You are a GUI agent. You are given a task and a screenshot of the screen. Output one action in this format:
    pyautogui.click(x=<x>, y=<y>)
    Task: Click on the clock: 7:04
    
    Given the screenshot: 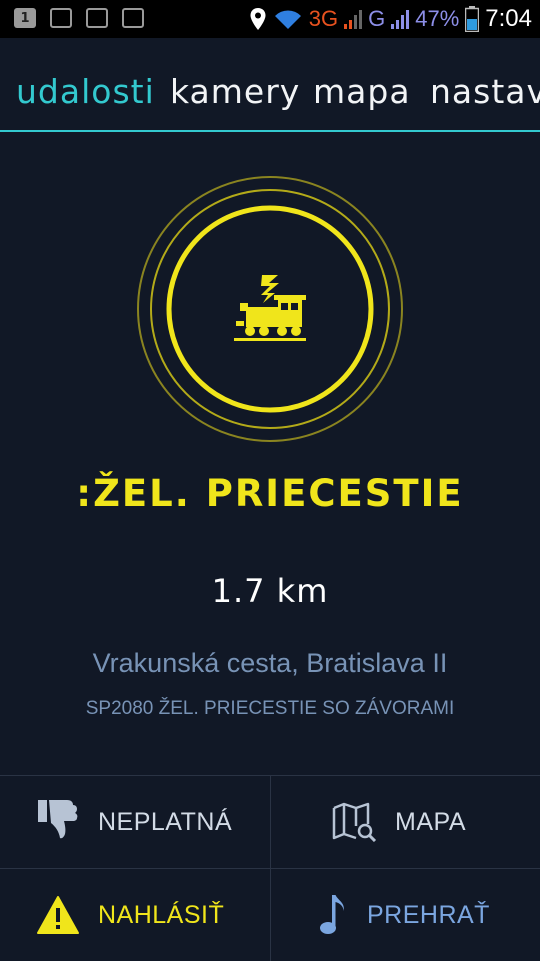 What is the action you would take?
    pyautogui.click(x=508, y=18)
    